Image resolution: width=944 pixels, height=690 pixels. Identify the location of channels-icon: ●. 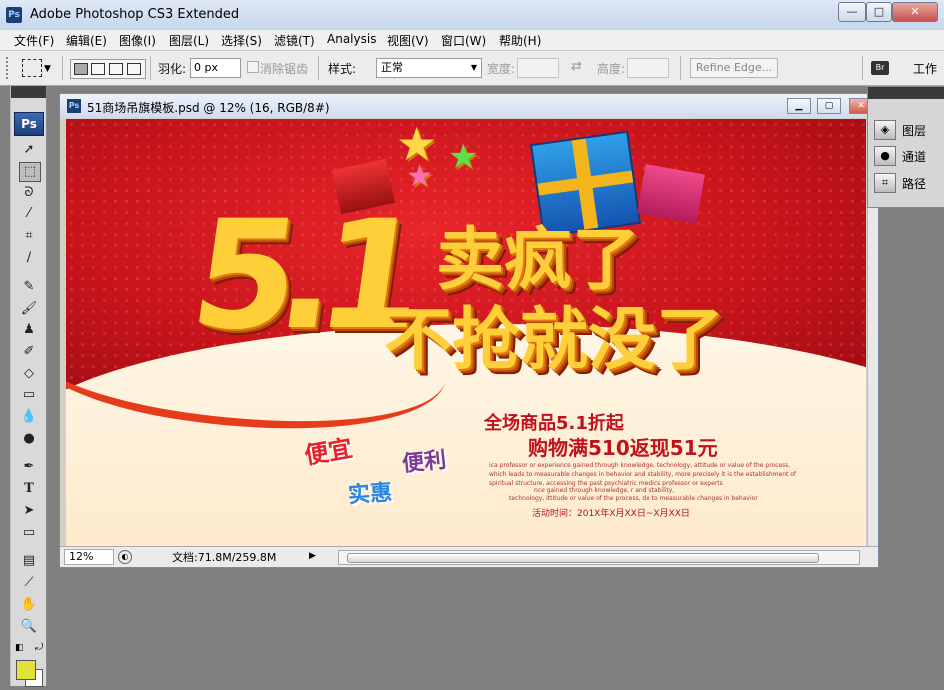
(885, 156).